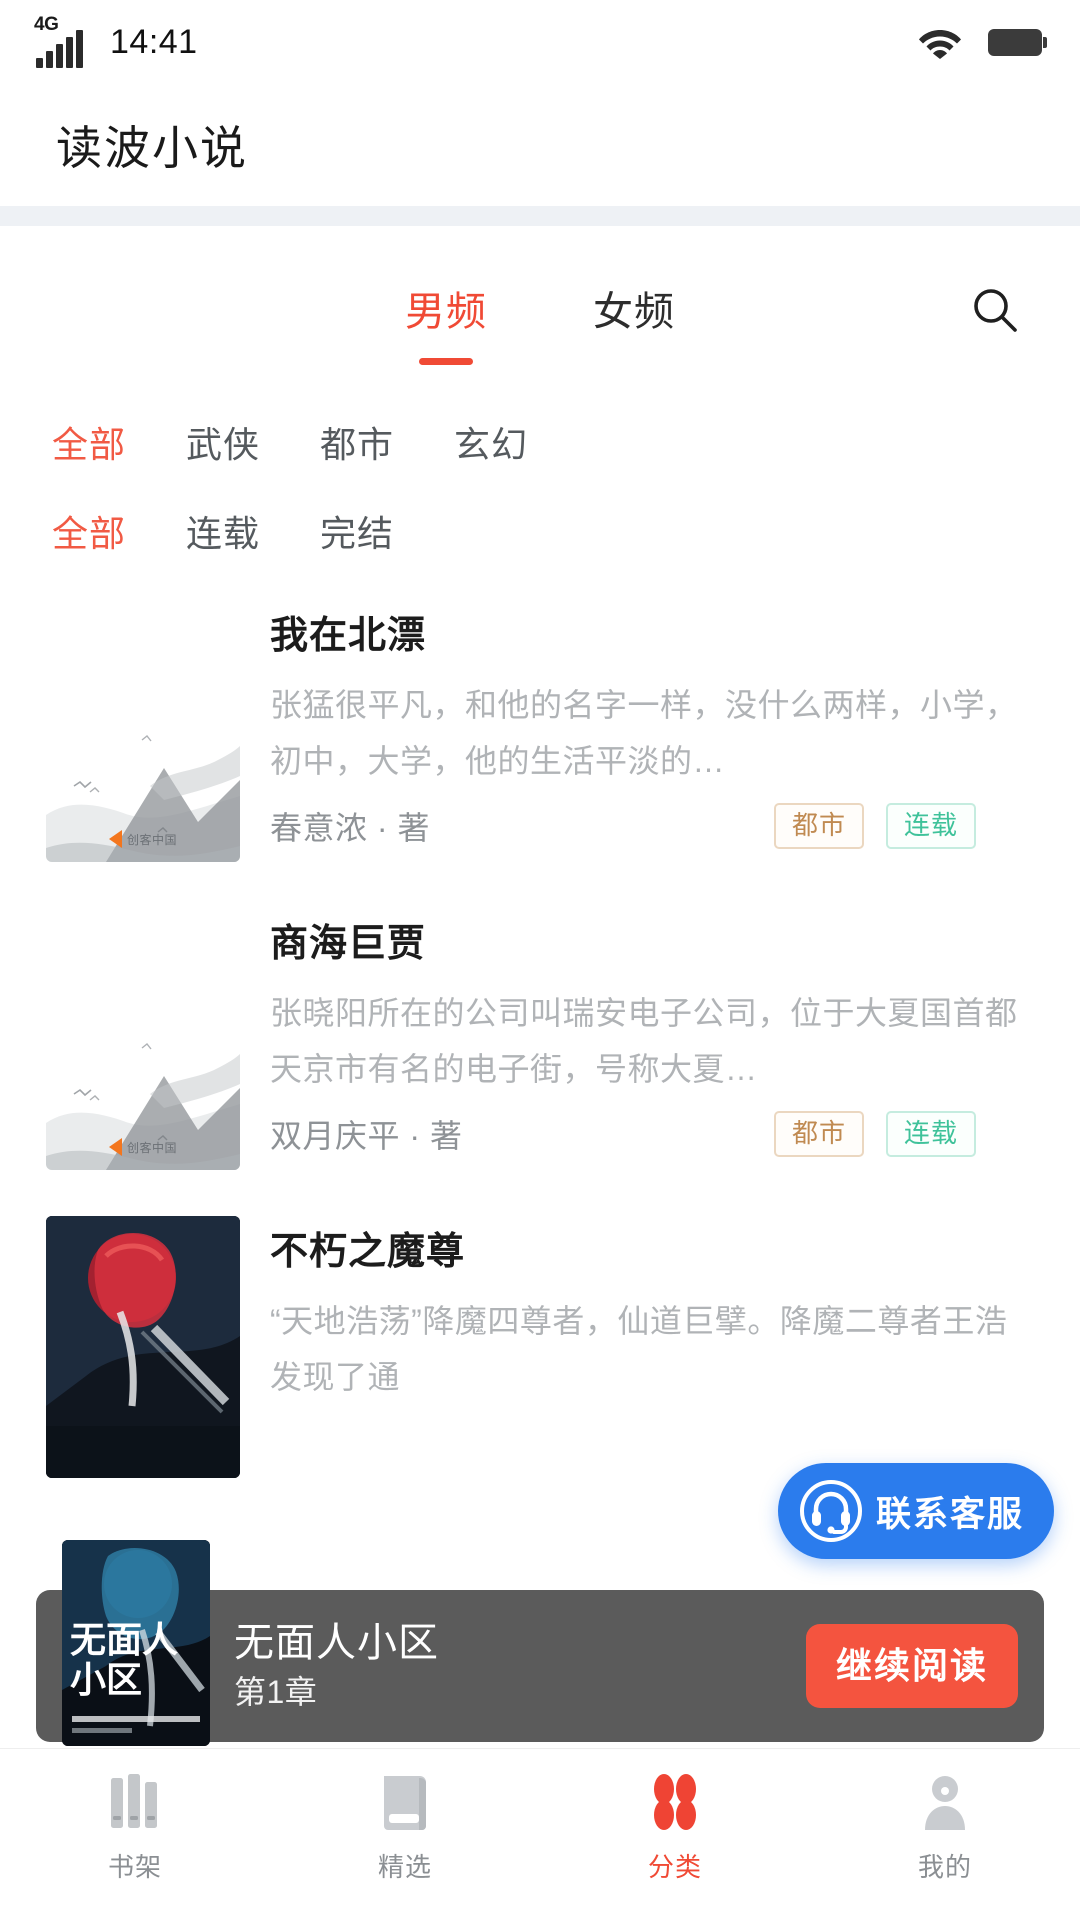 The width and height of the screenshot is (1080, 1920). I want to click on book-meta-row: 双月庆平 · 著 都市 连载, so click(652, 1134).